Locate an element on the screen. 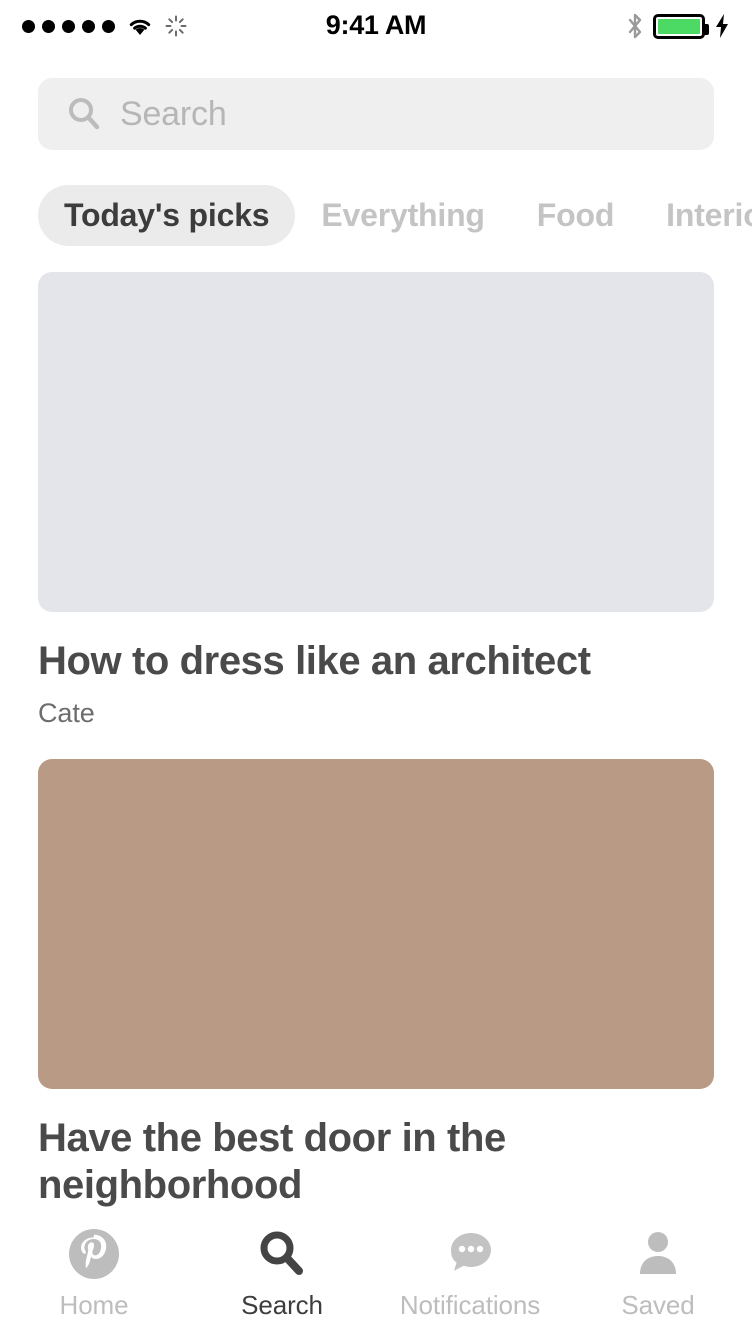 The image size is (752, 1334). pinterest-logo-icon is located at coordinates (94, 1254).